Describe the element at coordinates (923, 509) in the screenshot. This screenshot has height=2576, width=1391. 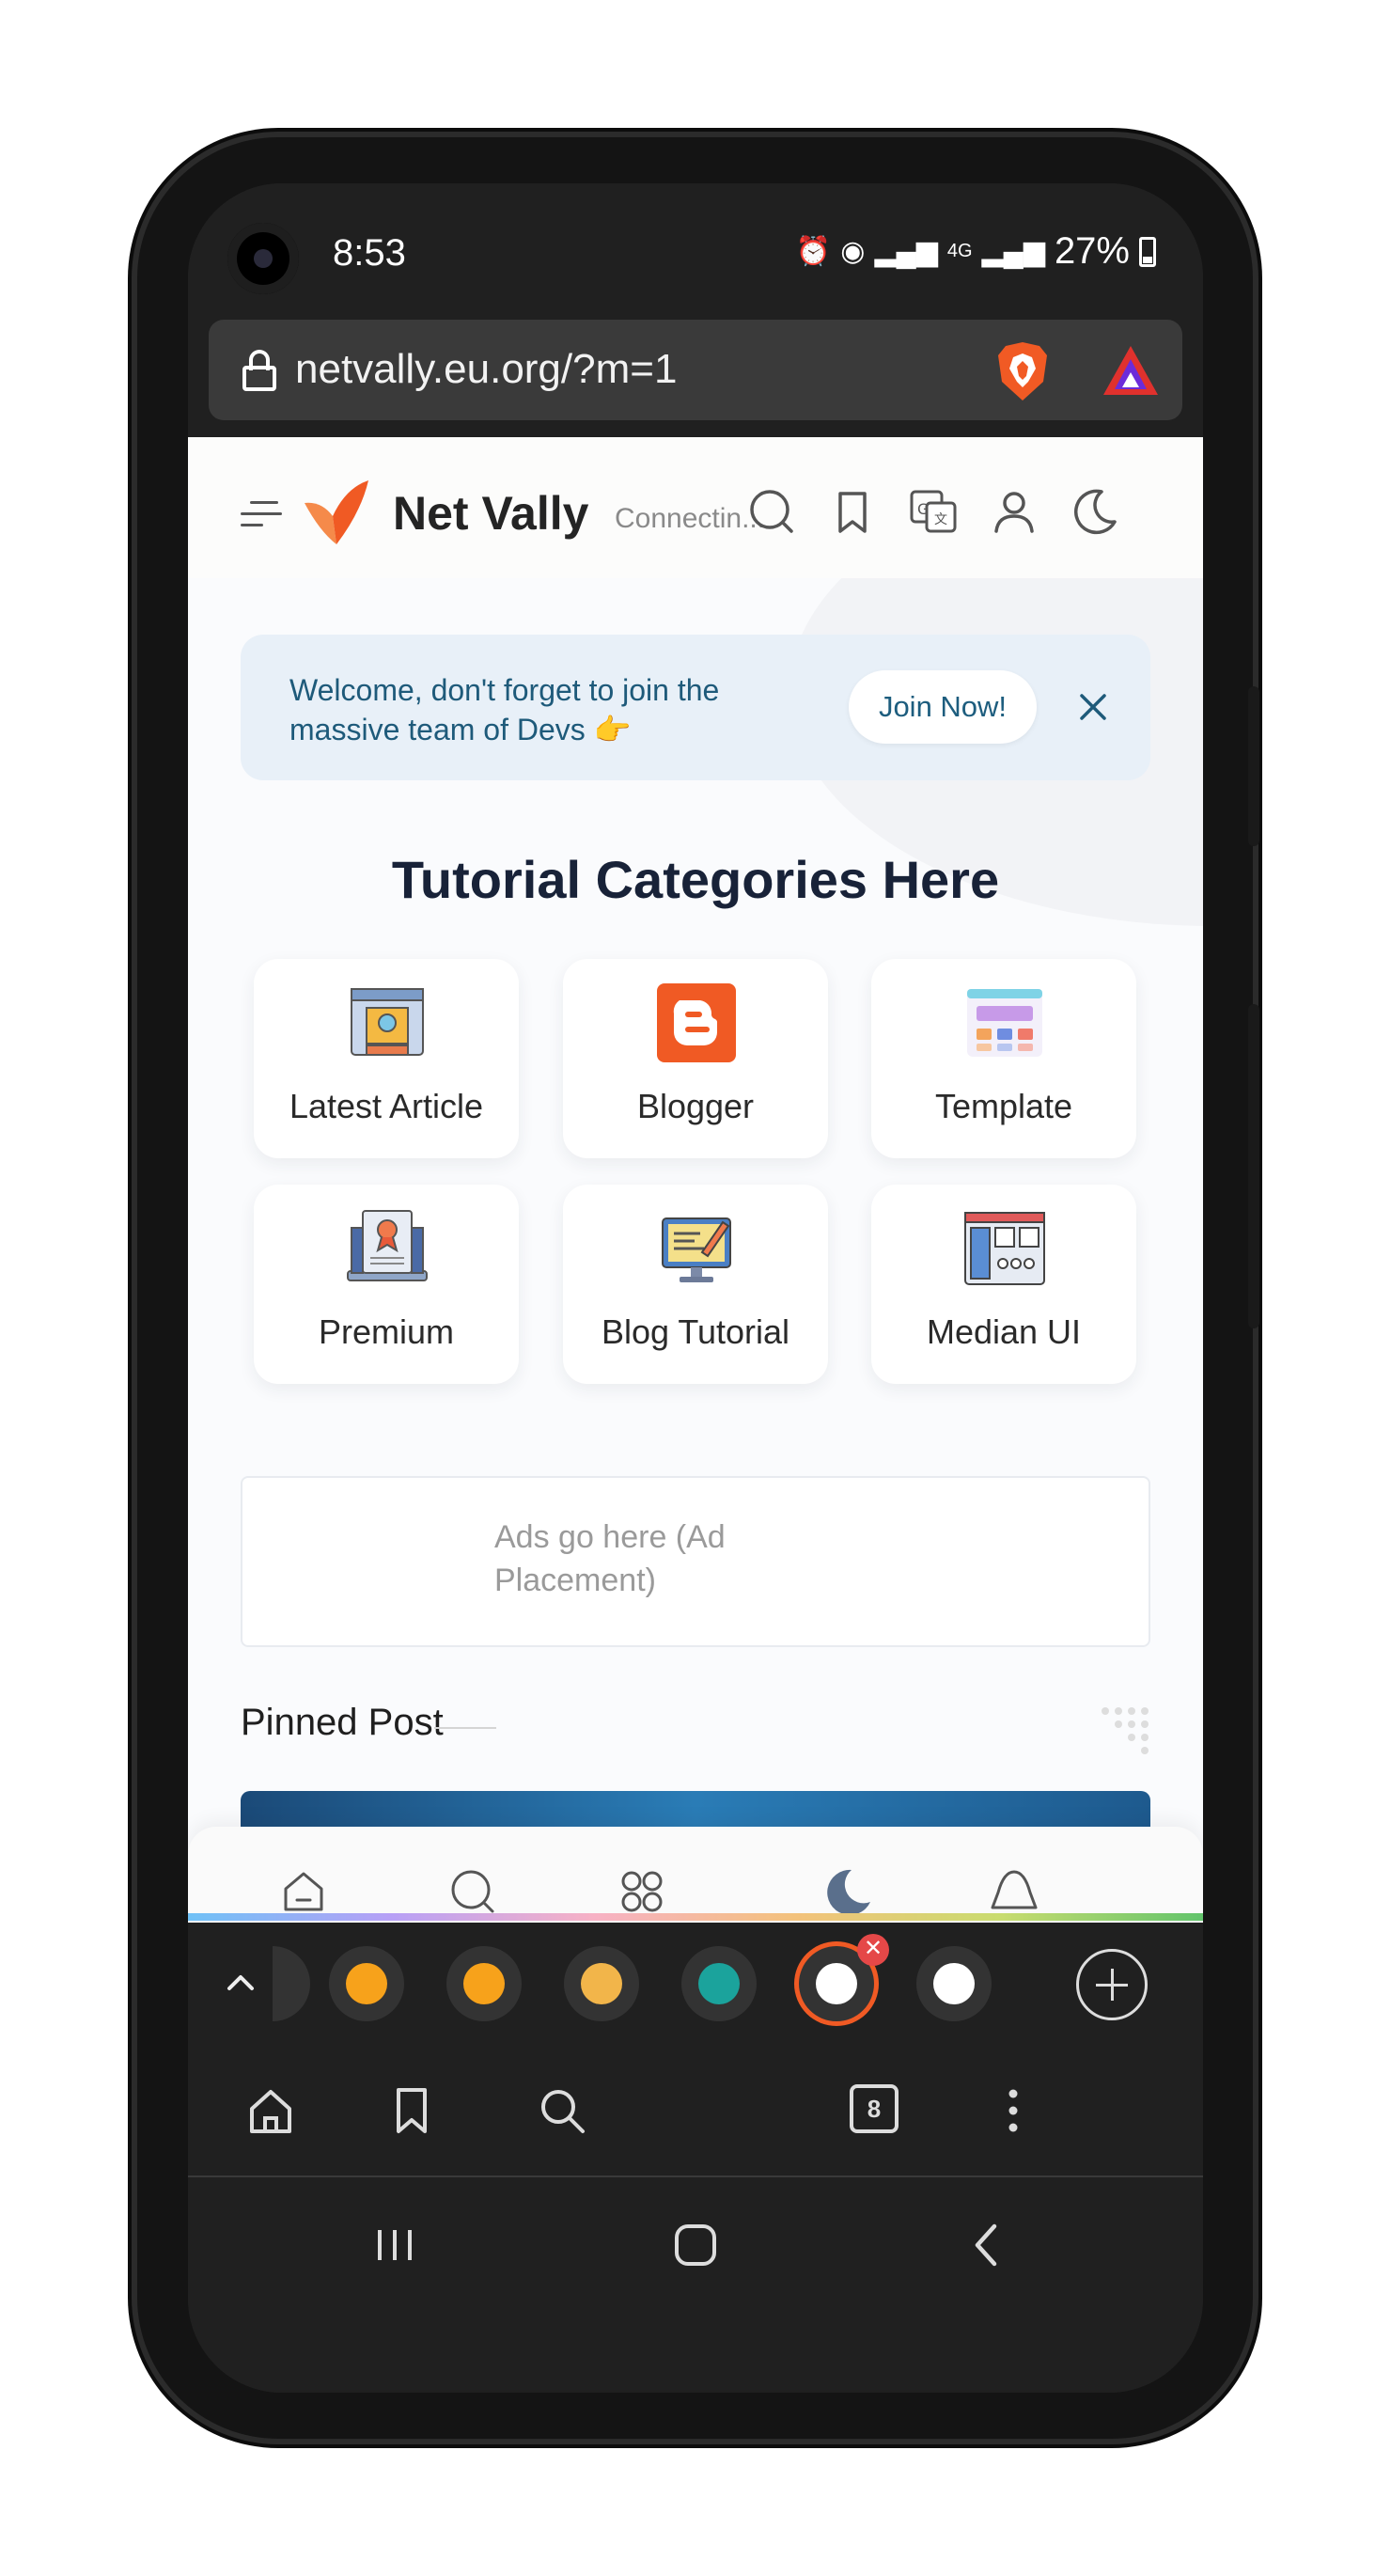
I see `svg-text: G` at that location.